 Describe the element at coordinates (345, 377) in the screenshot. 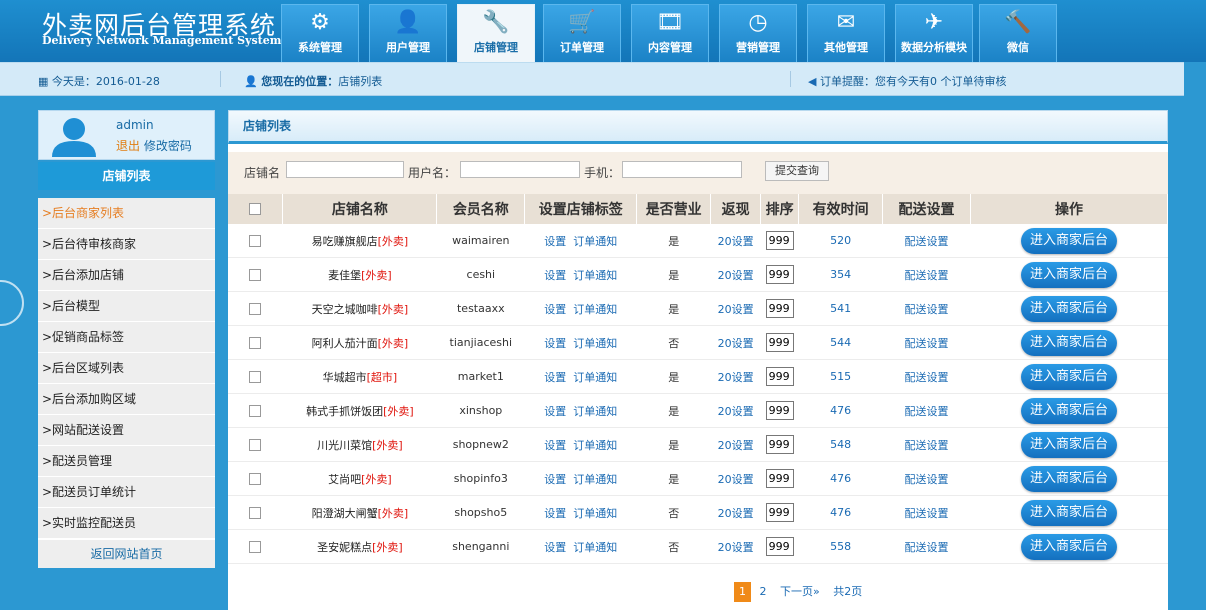

I see `shop-name: 华城超市` at that location.